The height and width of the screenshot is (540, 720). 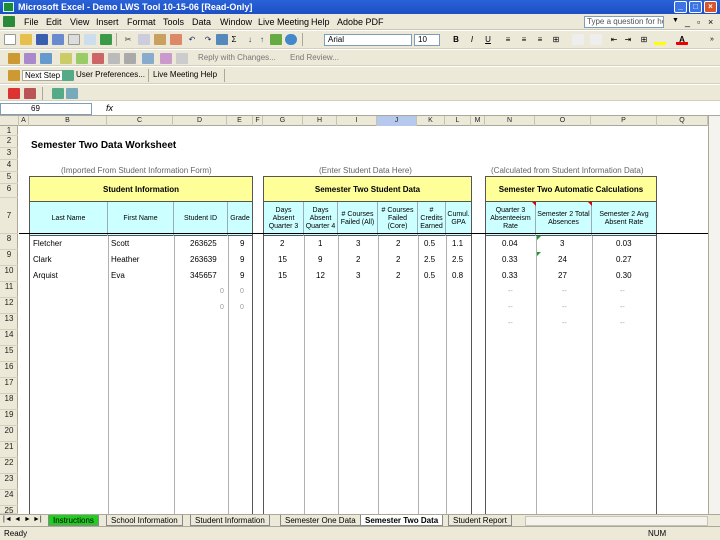 I want to click on column-header-e: E, so click(x=240, y=121).